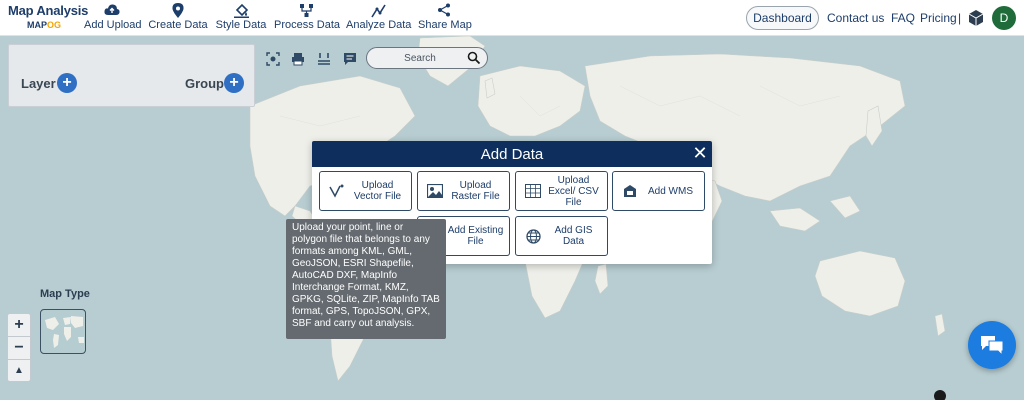 The width and height of the screenshot is (1024, 400). Describe the element at coordinates (475, 236) in the screenshot. I see `option-label: Add Existing File` at that location.